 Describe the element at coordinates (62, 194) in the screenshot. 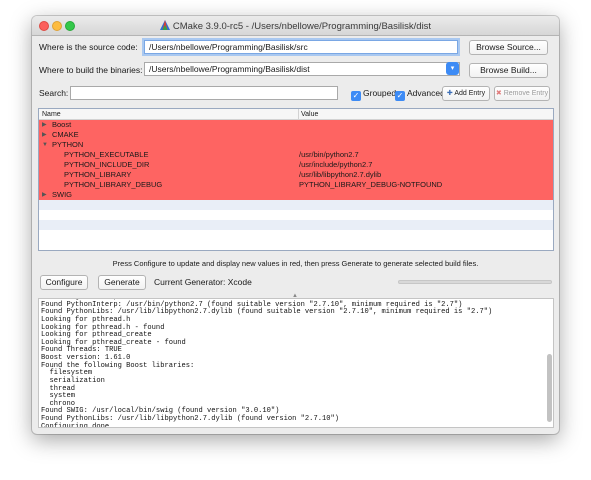

I see `cache-entry-name: SWIG` at that location.